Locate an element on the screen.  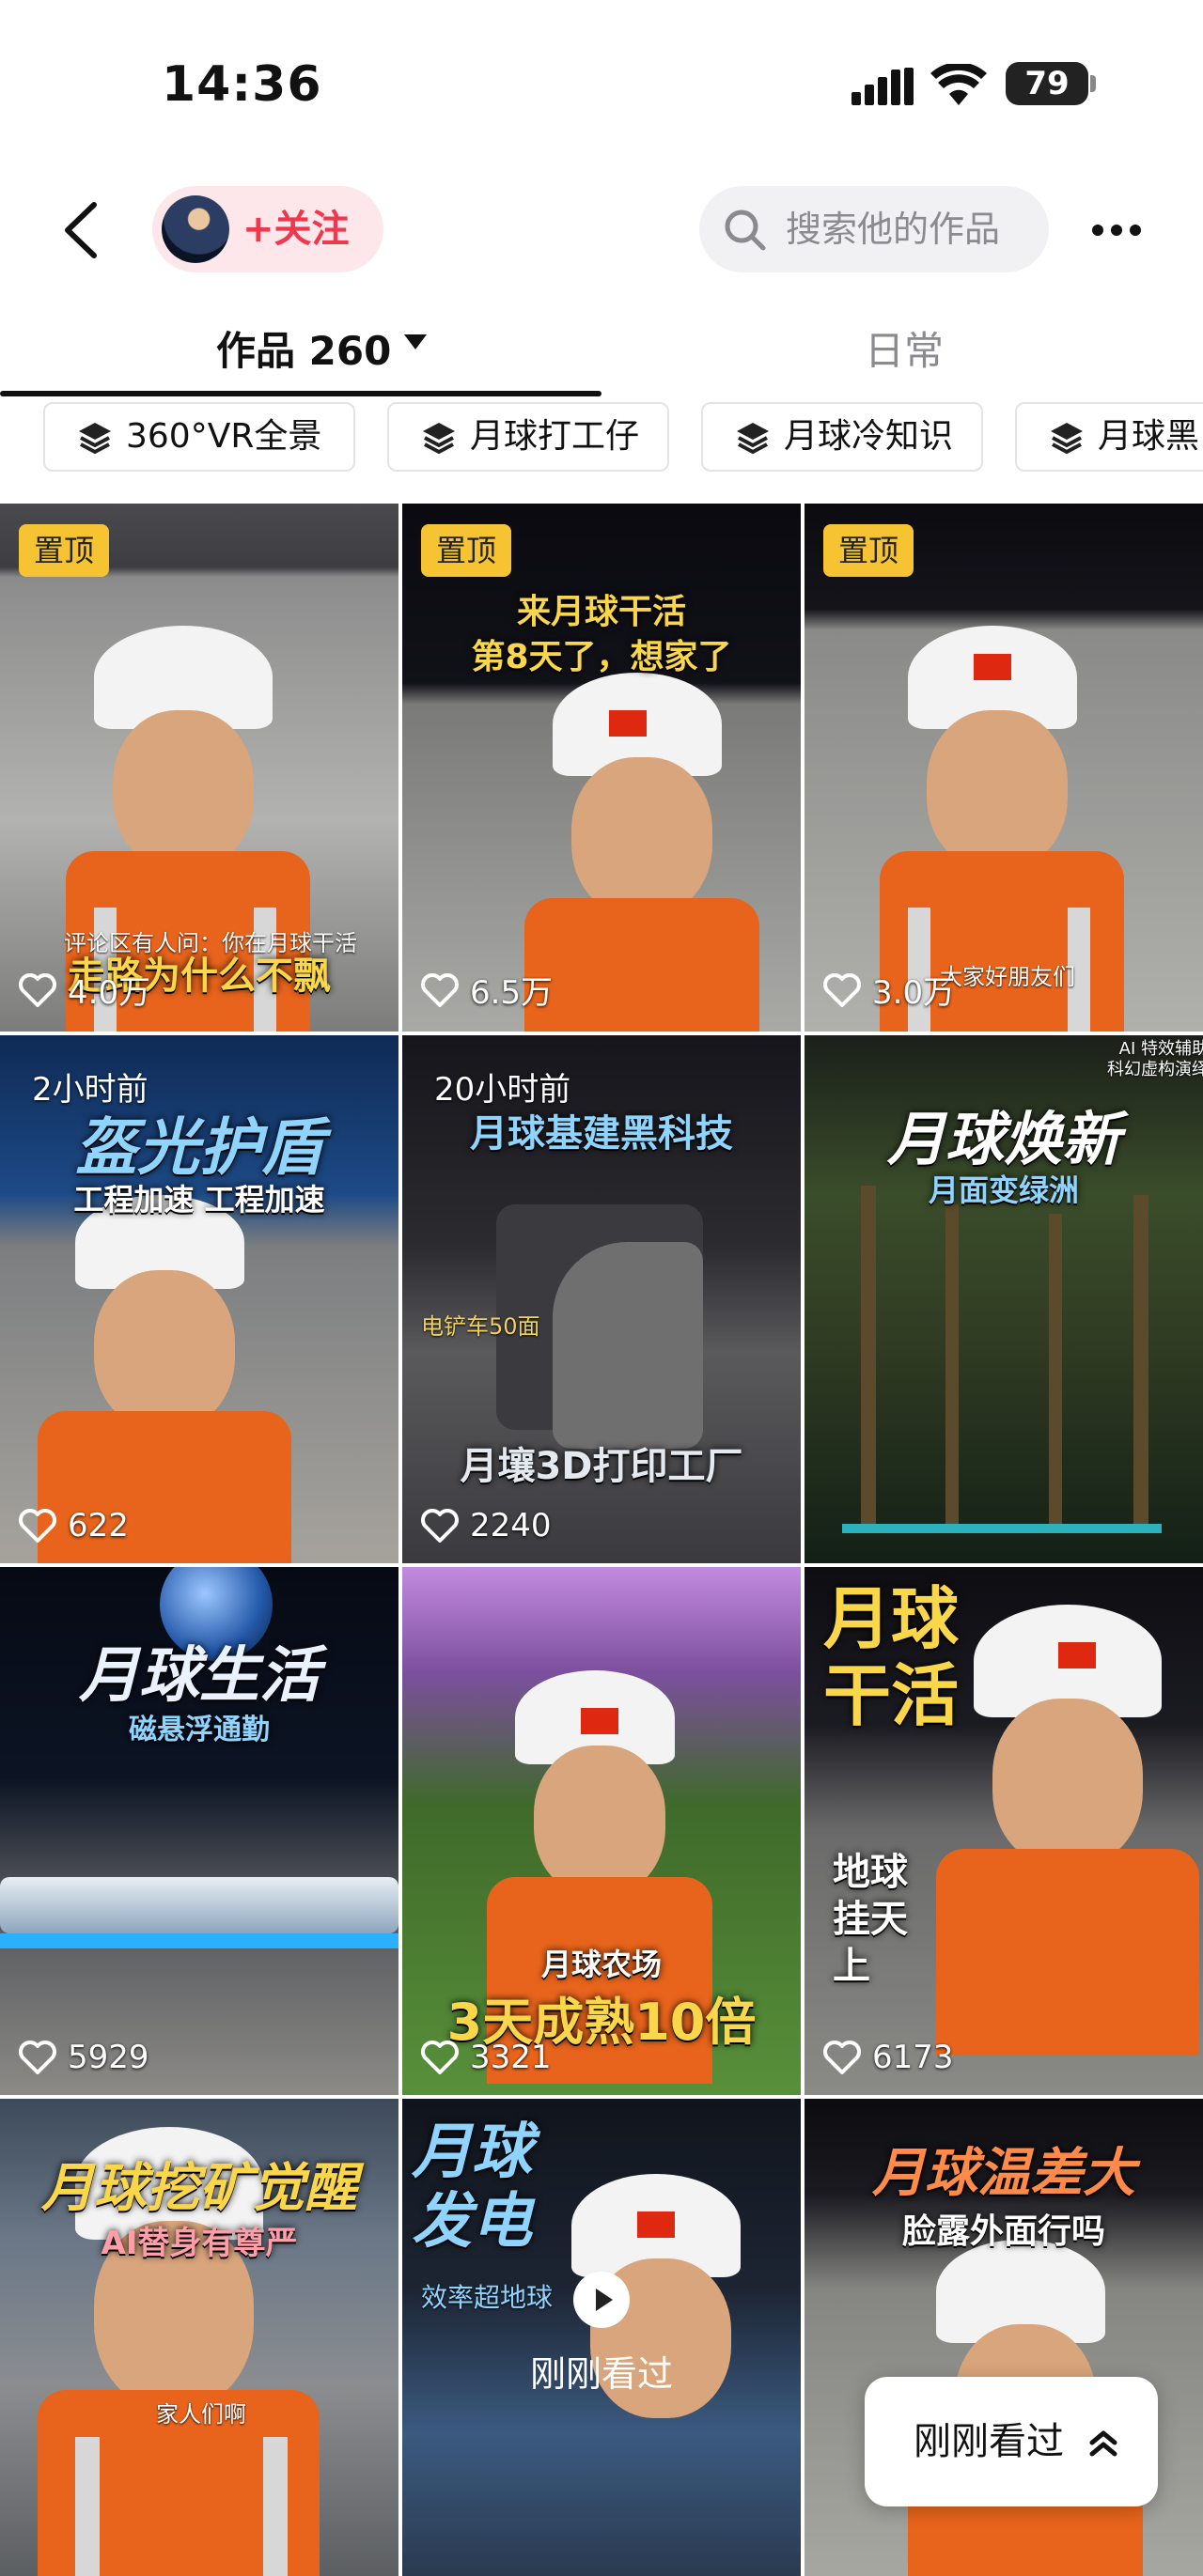
search-input: 搜索他的作品 is located at coordinates (874, 229).